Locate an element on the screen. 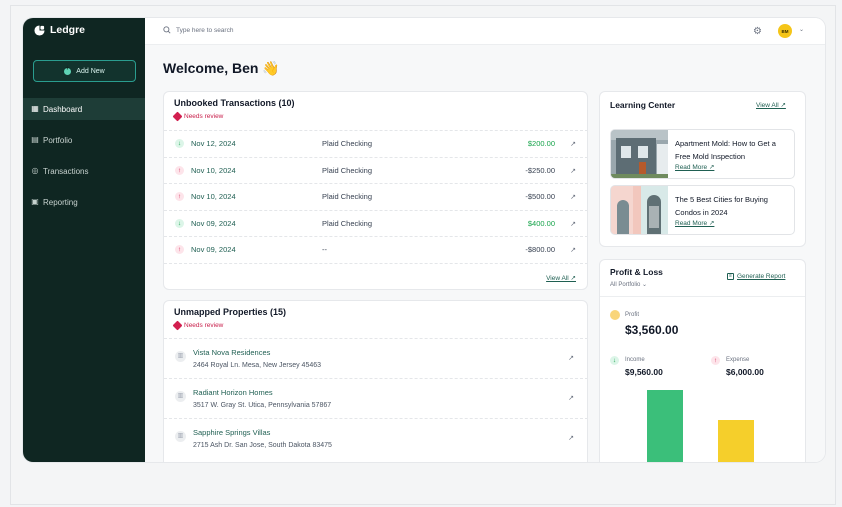  chevron-down-icon: ⌄ is located at coordinates (801, 29).